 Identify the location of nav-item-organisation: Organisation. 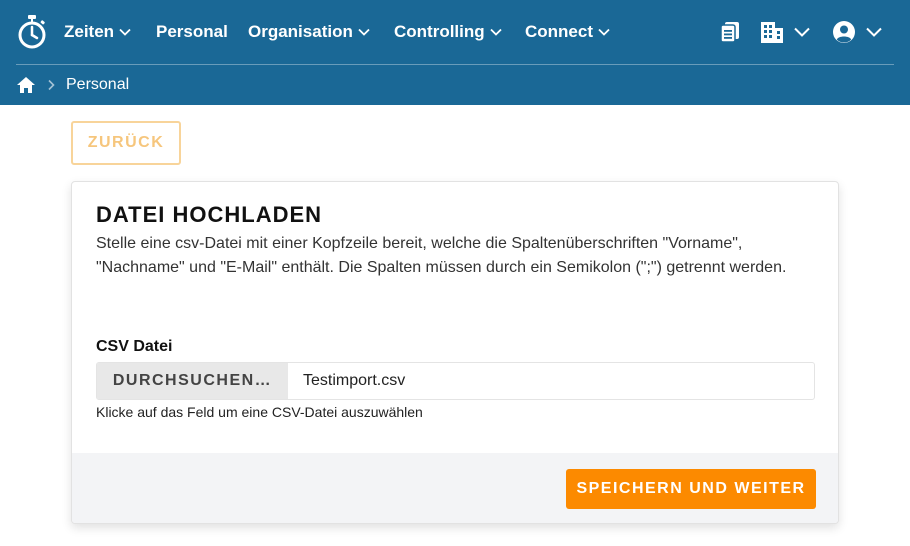
(309, 32).